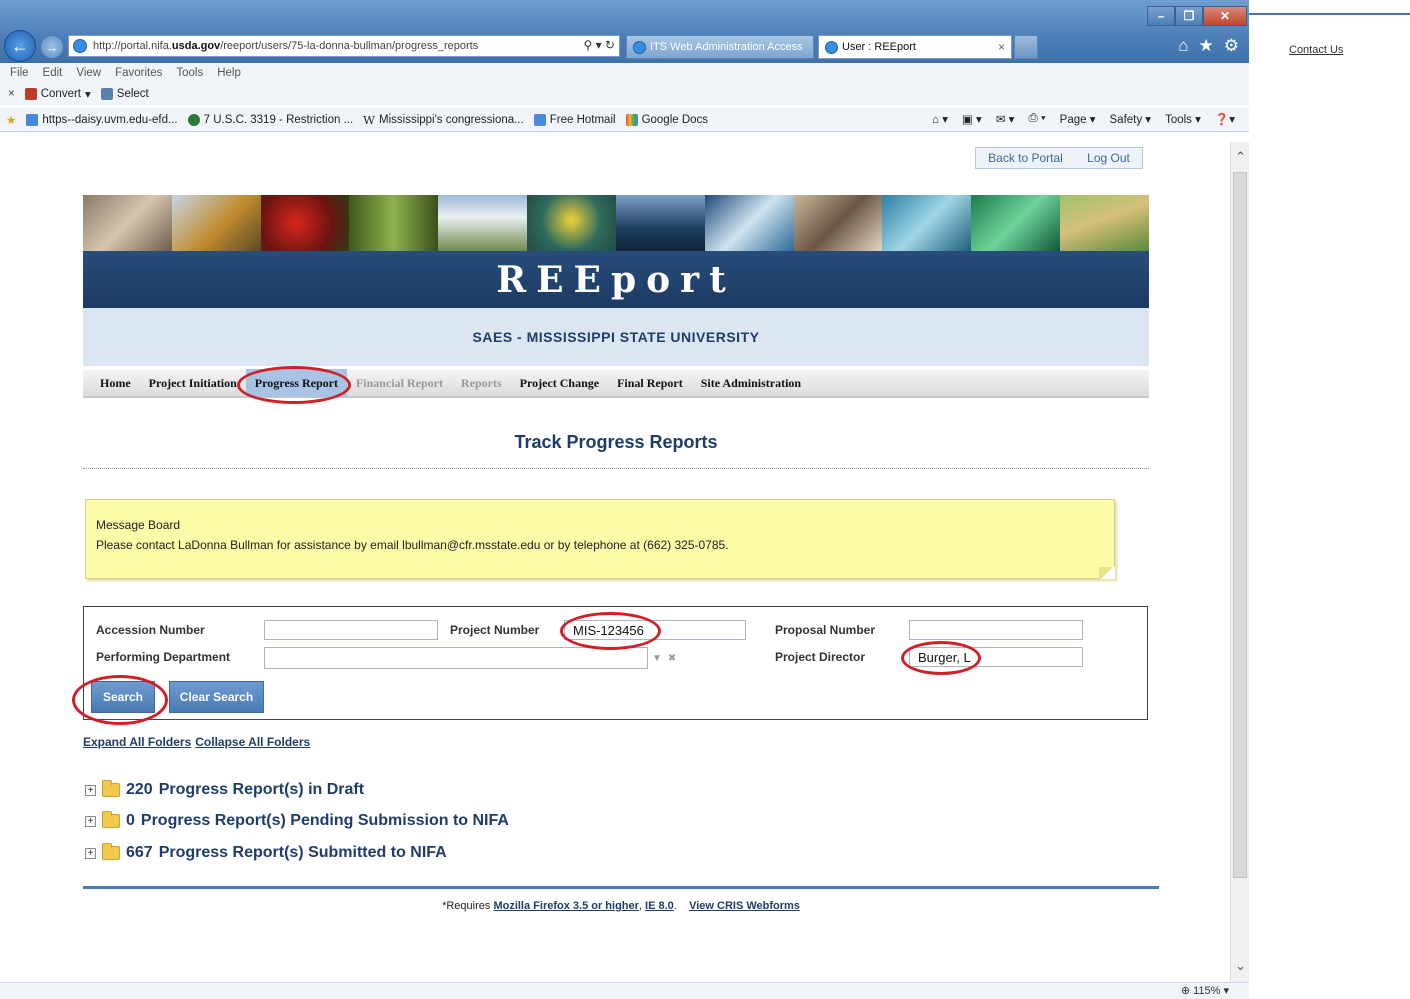  I want to click on project-director-input: Burger, L, so click(996, 657).